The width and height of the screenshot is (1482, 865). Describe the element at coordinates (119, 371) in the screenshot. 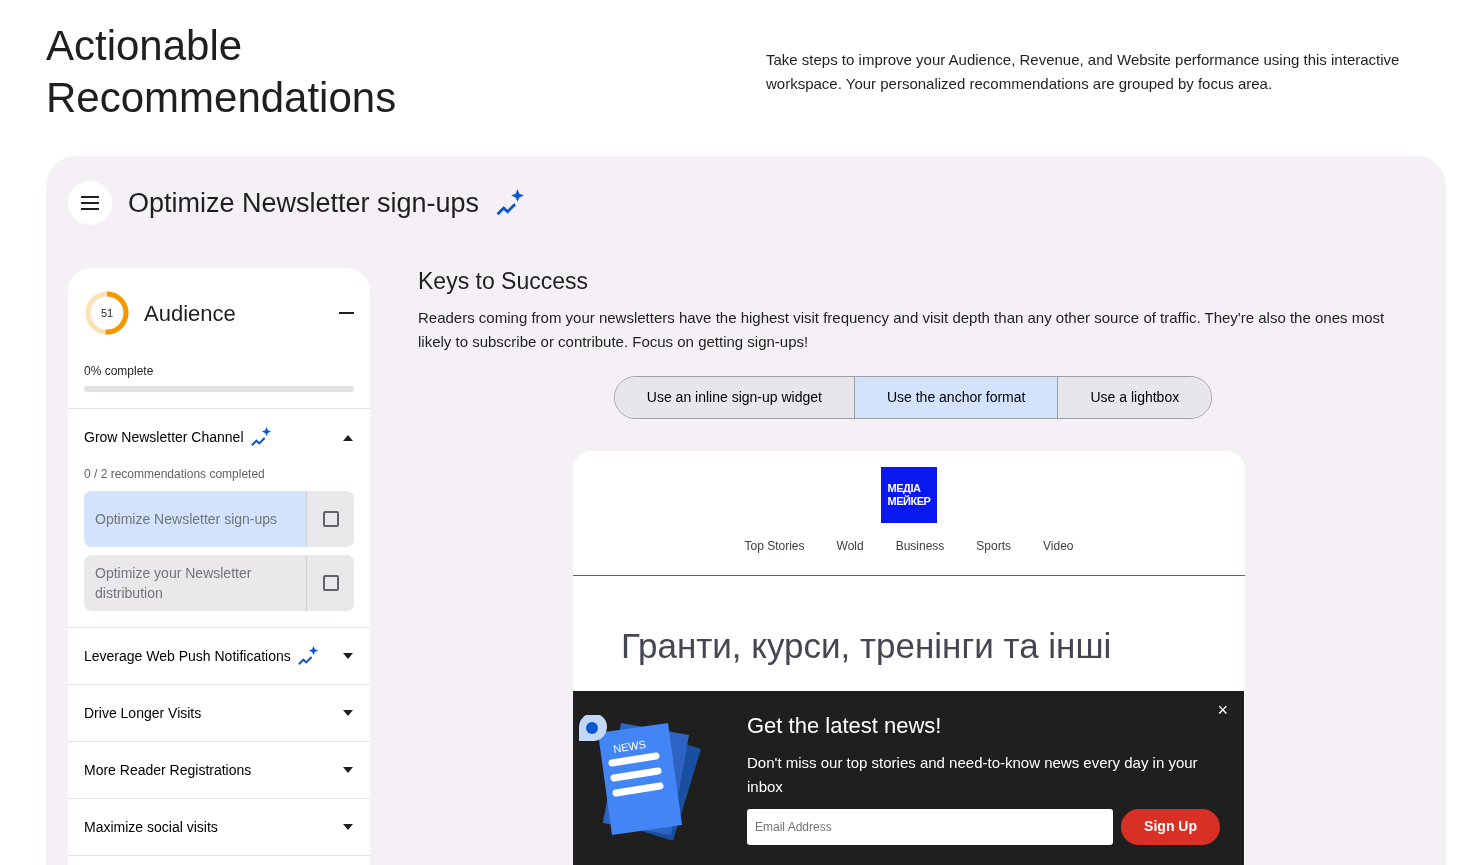

I see `progress-label: 0% complete` at that location.